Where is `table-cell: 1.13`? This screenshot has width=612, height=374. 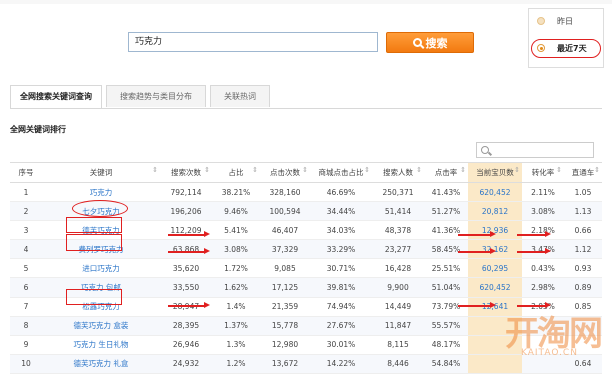 table-cell: 1.13 is located at coordinates (583, 211).